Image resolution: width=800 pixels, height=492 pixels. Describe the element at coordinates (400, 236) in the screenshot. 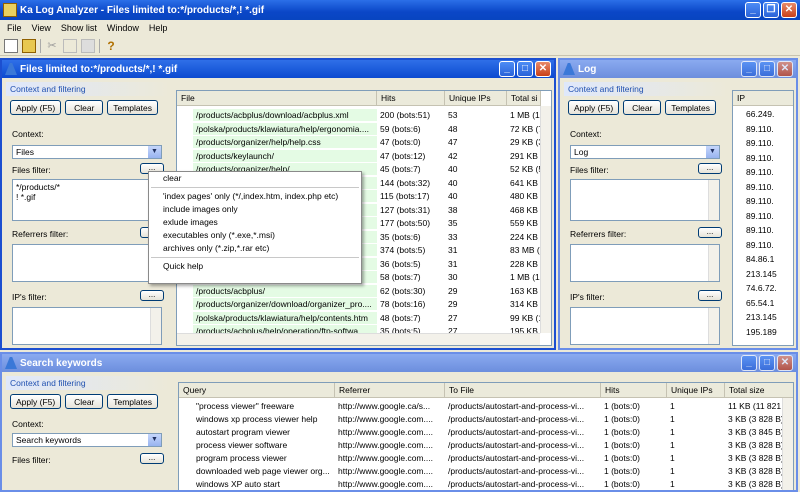

I see `table-cell: 35 (bots:6)` at that location.